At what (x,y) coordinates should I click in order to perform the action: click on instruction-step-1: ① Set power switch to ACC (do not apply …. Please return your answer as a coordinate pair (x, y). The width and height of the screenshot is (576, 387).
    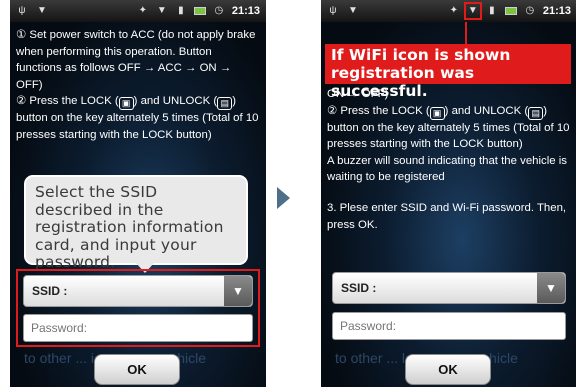
    Looking at the image, I should click on (136, 60).